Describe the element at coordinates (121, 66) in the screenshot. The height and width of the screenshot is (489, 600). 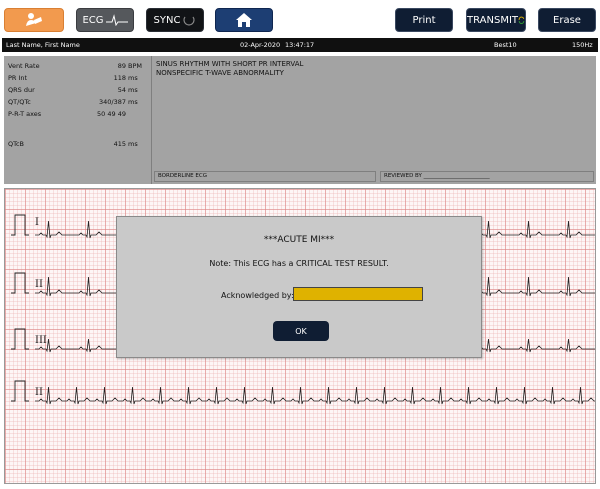
I see `measurement-value: 89` at that location.